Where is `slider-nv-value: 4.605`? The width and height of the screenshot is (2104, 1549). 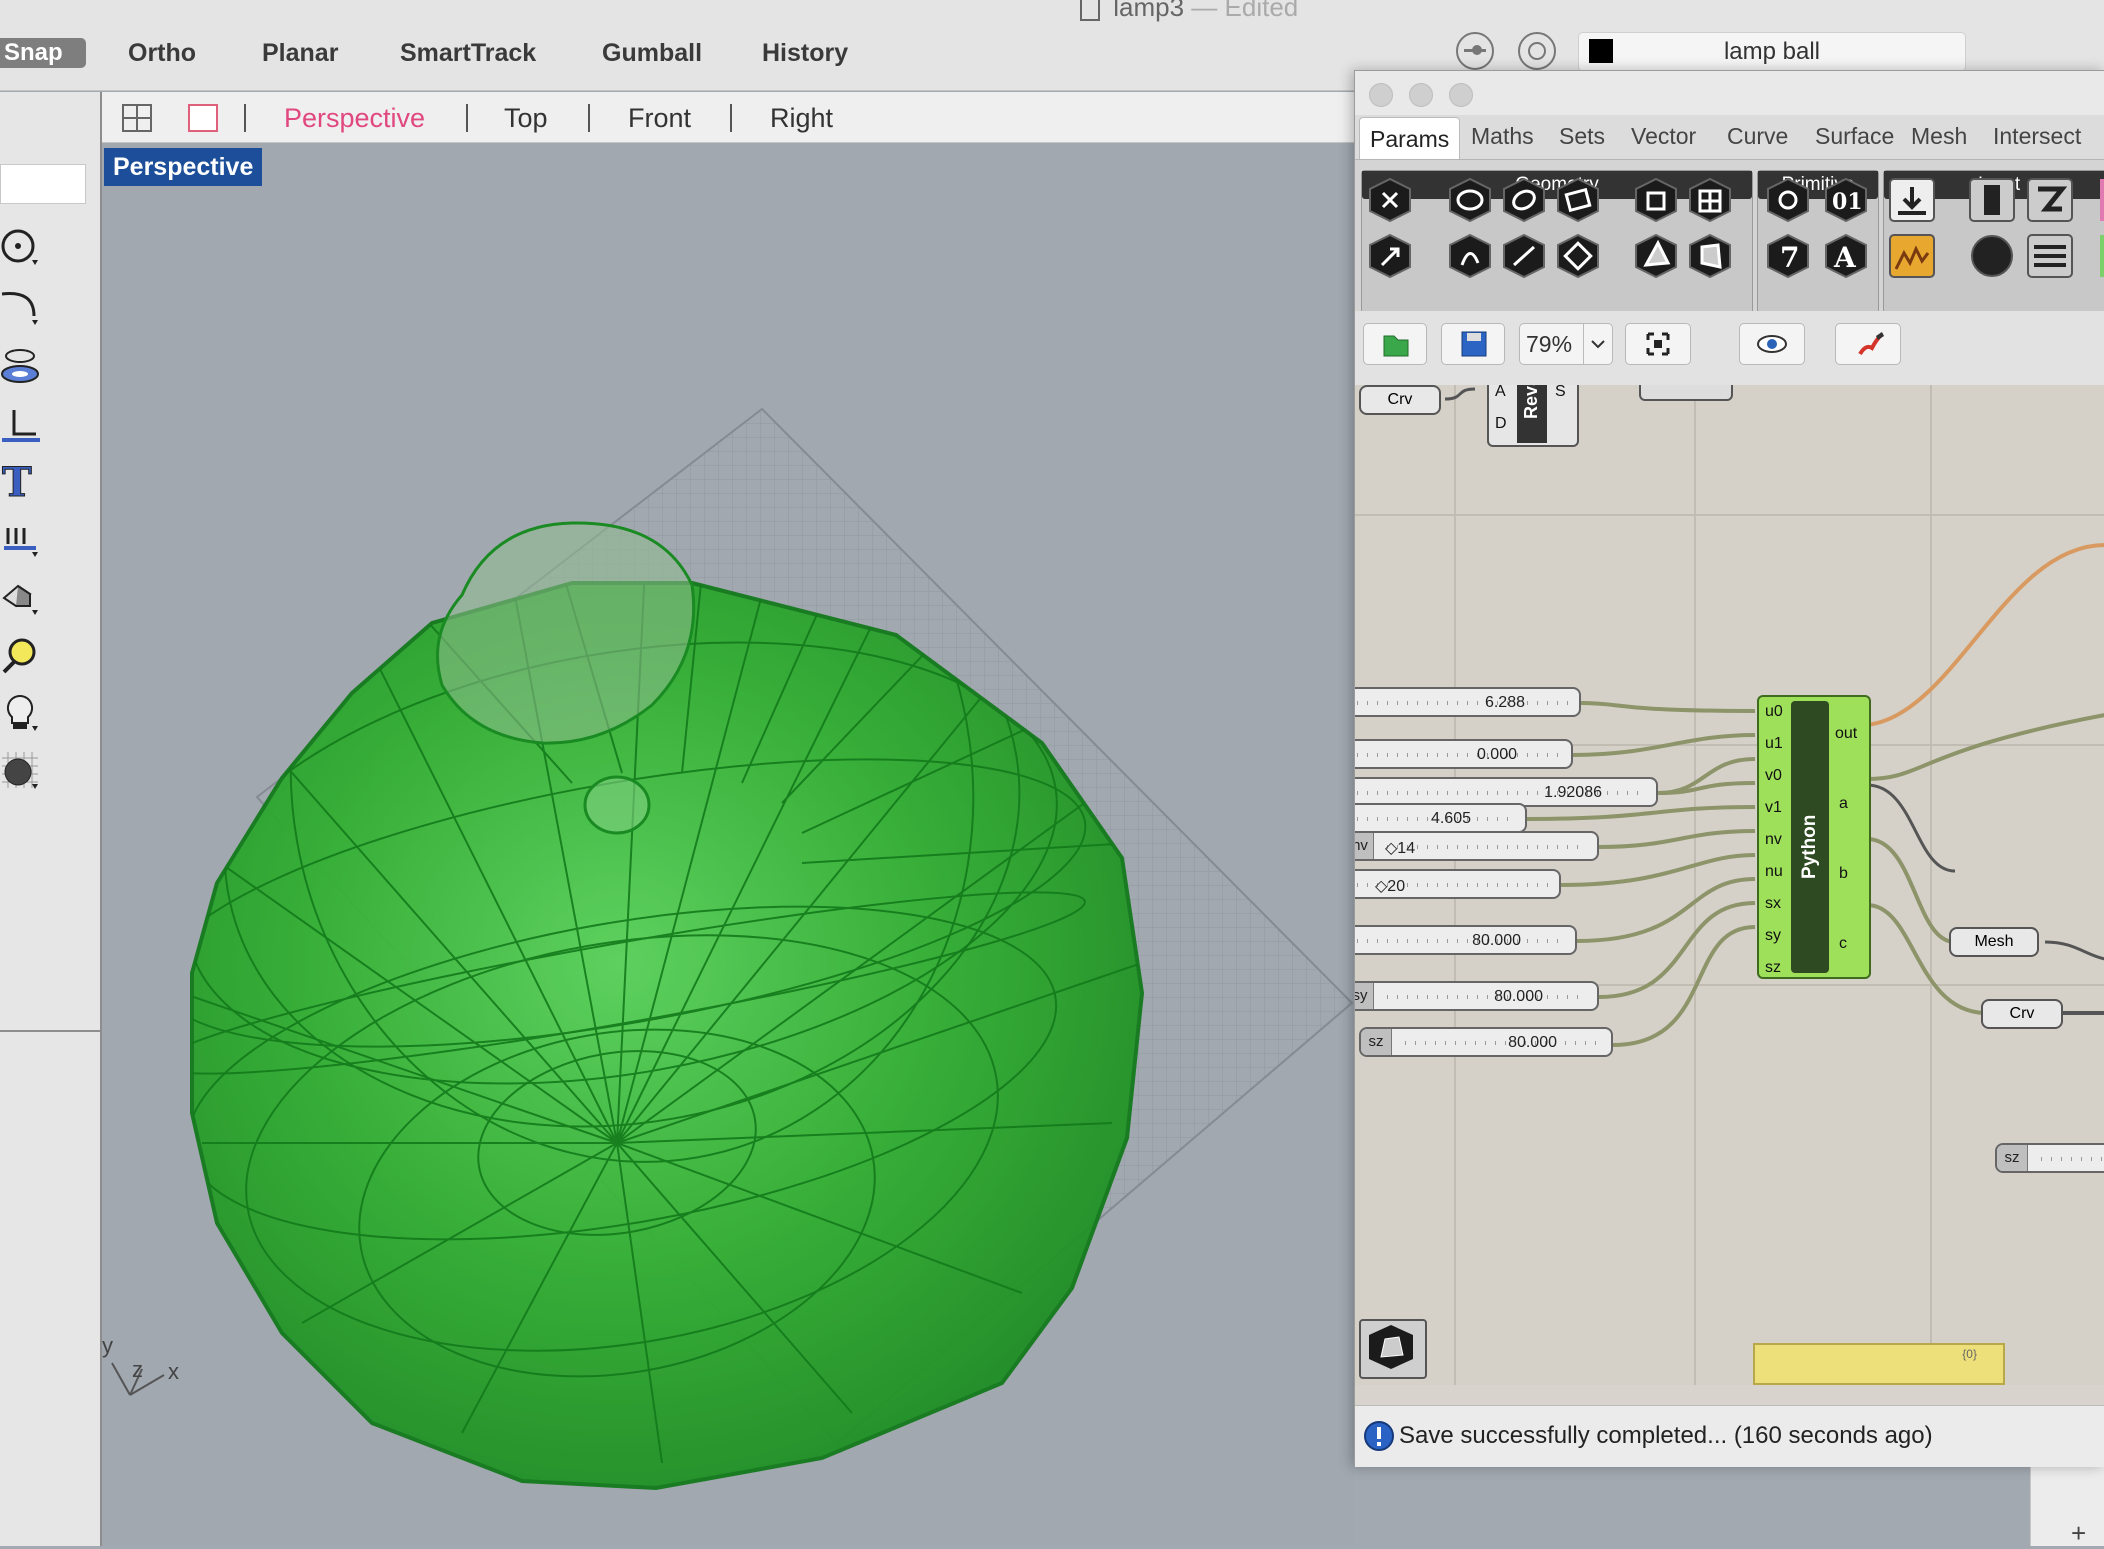
slider-nv-value: 4.605 is located at coordinates (1441, 818).